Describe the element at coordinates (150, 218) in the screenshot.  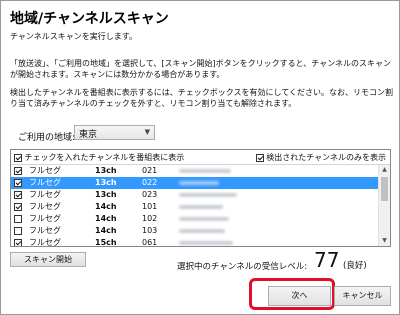
I see `channel-id: 102` at that location.